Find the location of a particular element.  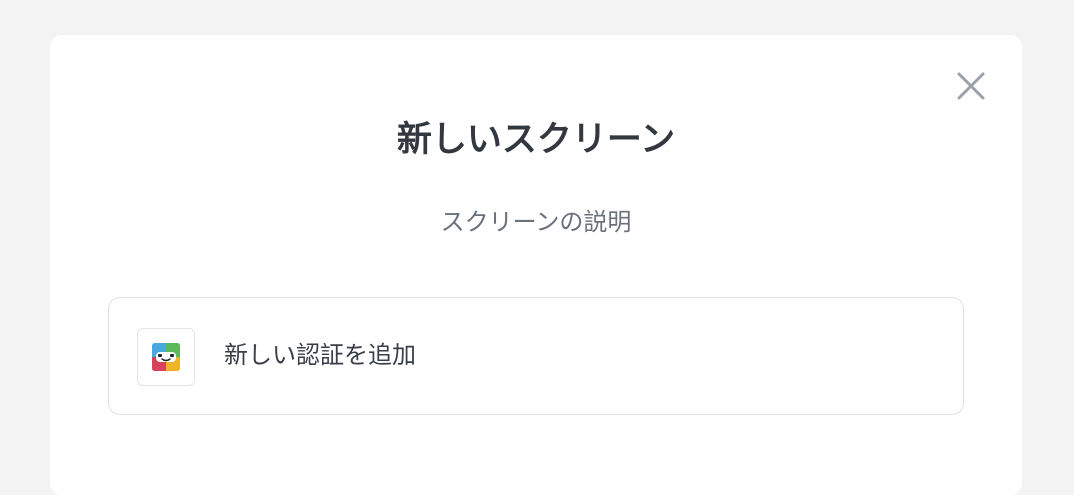

dialog-title: 新しいスクリーン is located at coordinates (536, 140).